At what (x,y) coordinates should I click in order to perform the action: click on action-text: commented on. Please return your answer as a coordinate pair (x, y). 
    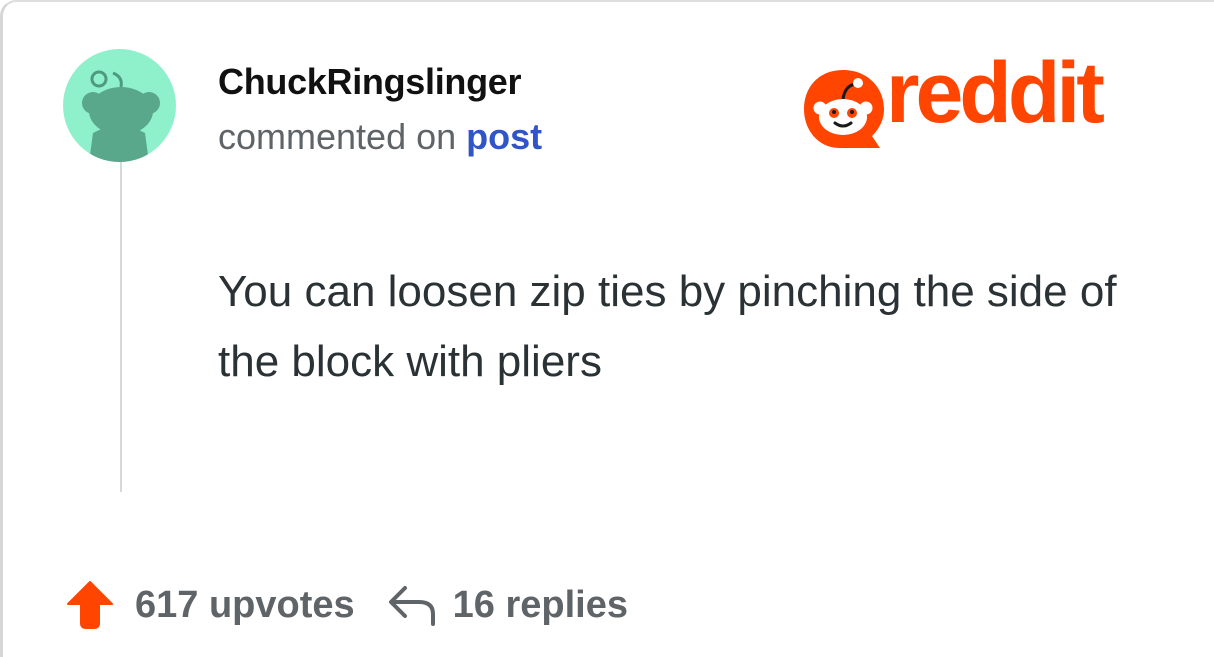
    Looking at the image, I should click on (337, 136).